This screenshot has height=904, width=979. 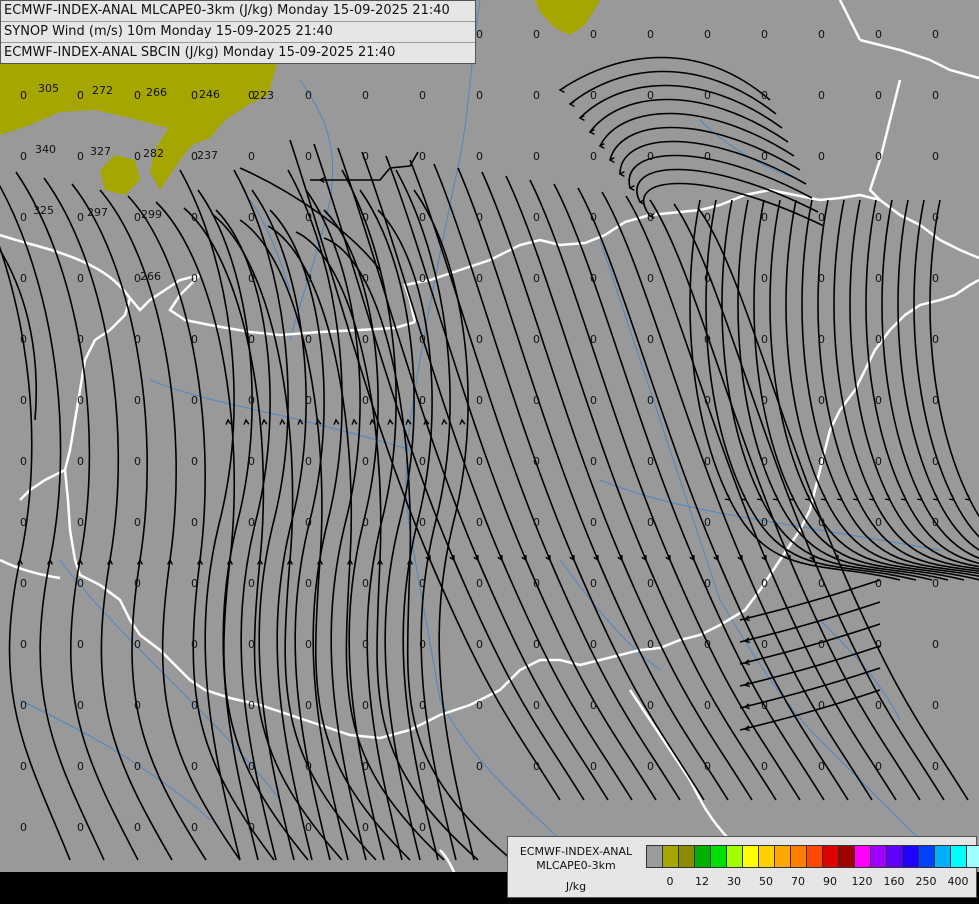 I want to click on sbcin-label: 237, so click(x=207, y=155).